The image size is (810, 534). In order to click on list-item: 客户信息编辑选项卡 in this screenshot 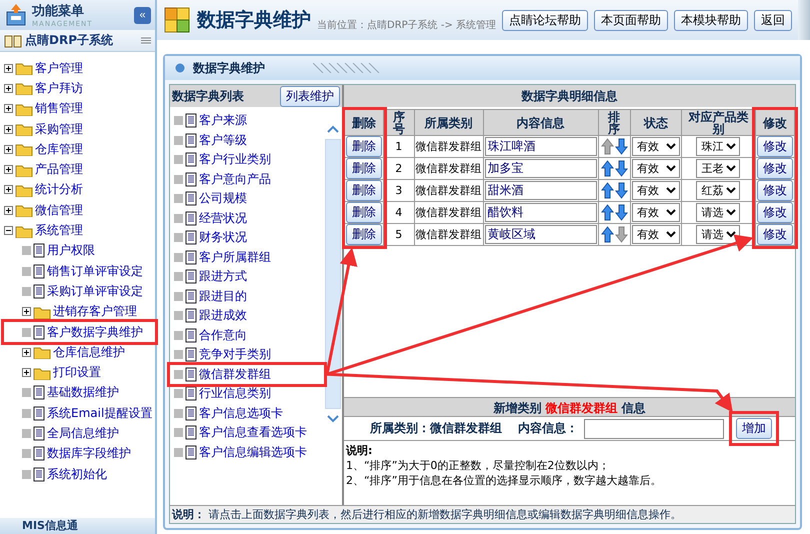, I will do `click(253, 452)`.